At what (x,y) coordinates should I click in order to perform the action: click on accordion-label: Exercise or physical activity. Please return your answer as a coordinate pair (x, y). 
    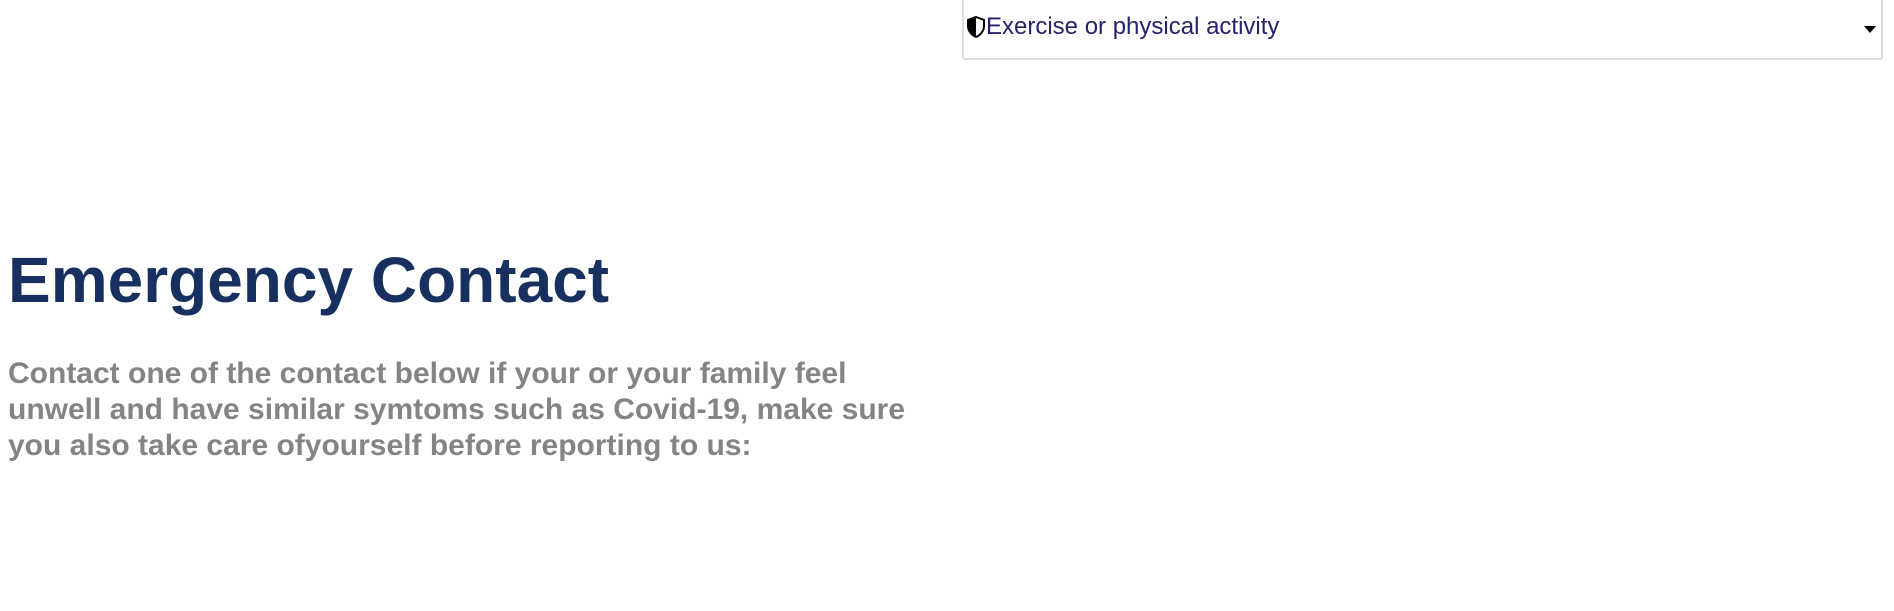
    Looking at the image, I should click on (1133, 26).